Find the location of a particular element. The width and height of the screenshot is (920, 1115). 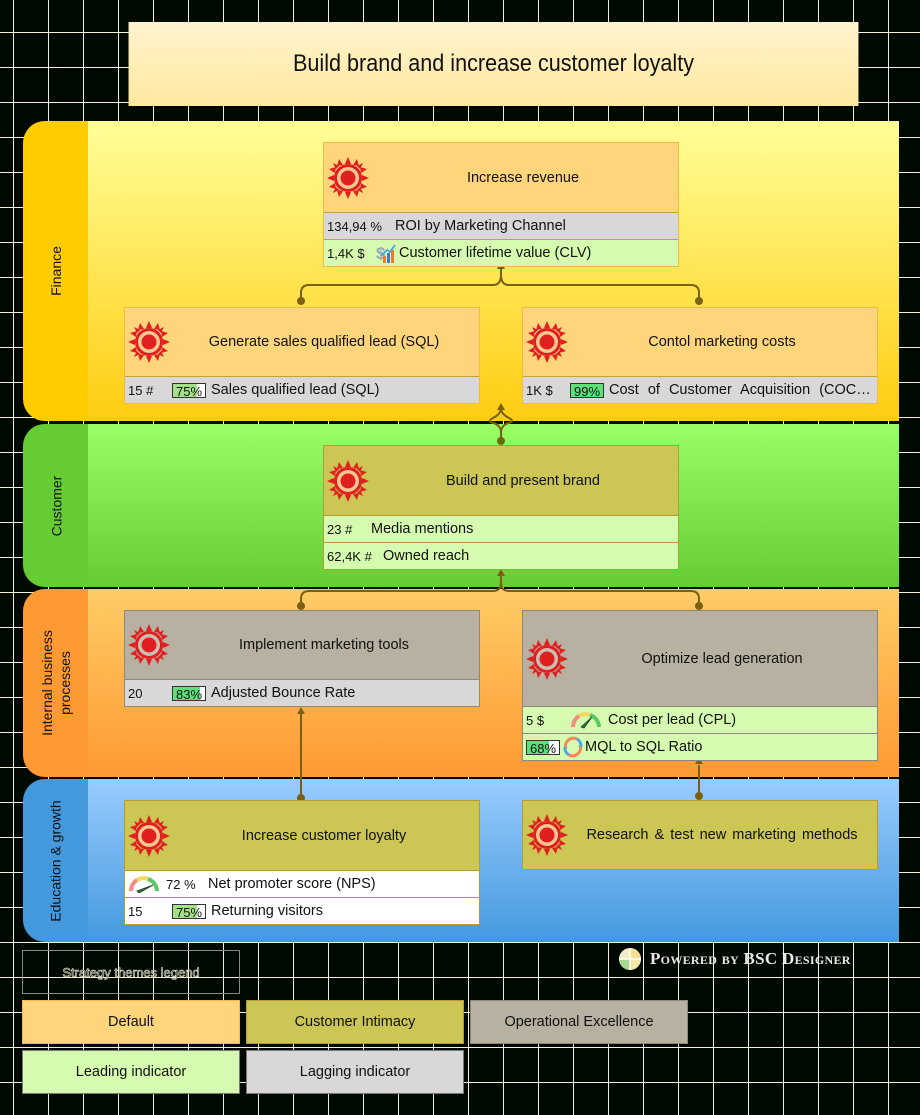

indicator-value: 1K $ is located at coordinates (539, 390).